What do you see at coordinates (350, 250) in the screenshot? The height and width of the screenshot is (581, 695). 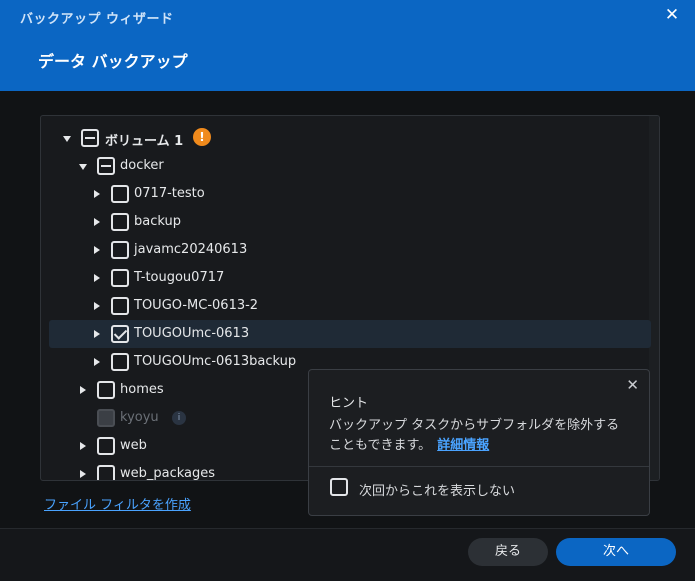 I see `tree-row: javamc20240613` at bounding box center [350, 250].